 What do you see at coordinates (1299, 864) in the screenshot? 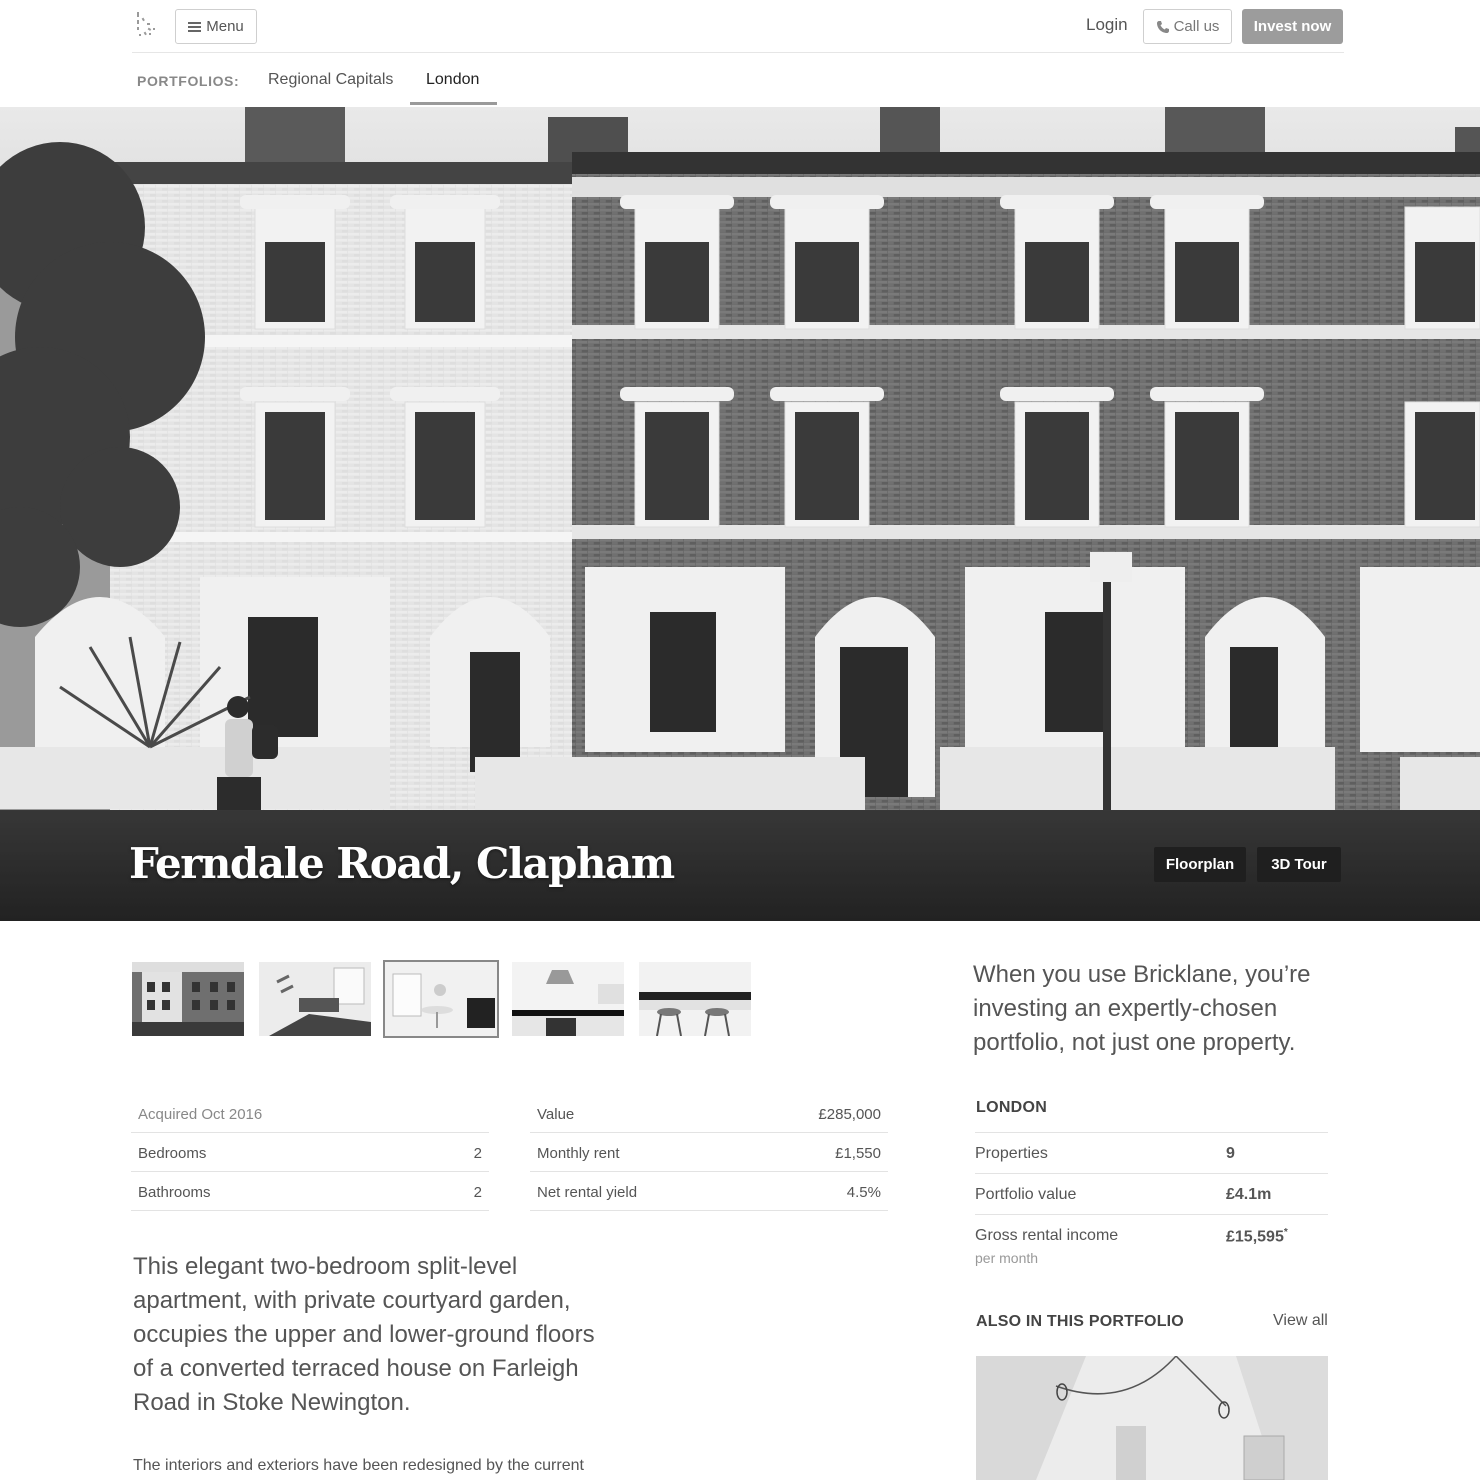
I see `3d-tour-button: 3D Tour` at bounding box center [1299, 864].